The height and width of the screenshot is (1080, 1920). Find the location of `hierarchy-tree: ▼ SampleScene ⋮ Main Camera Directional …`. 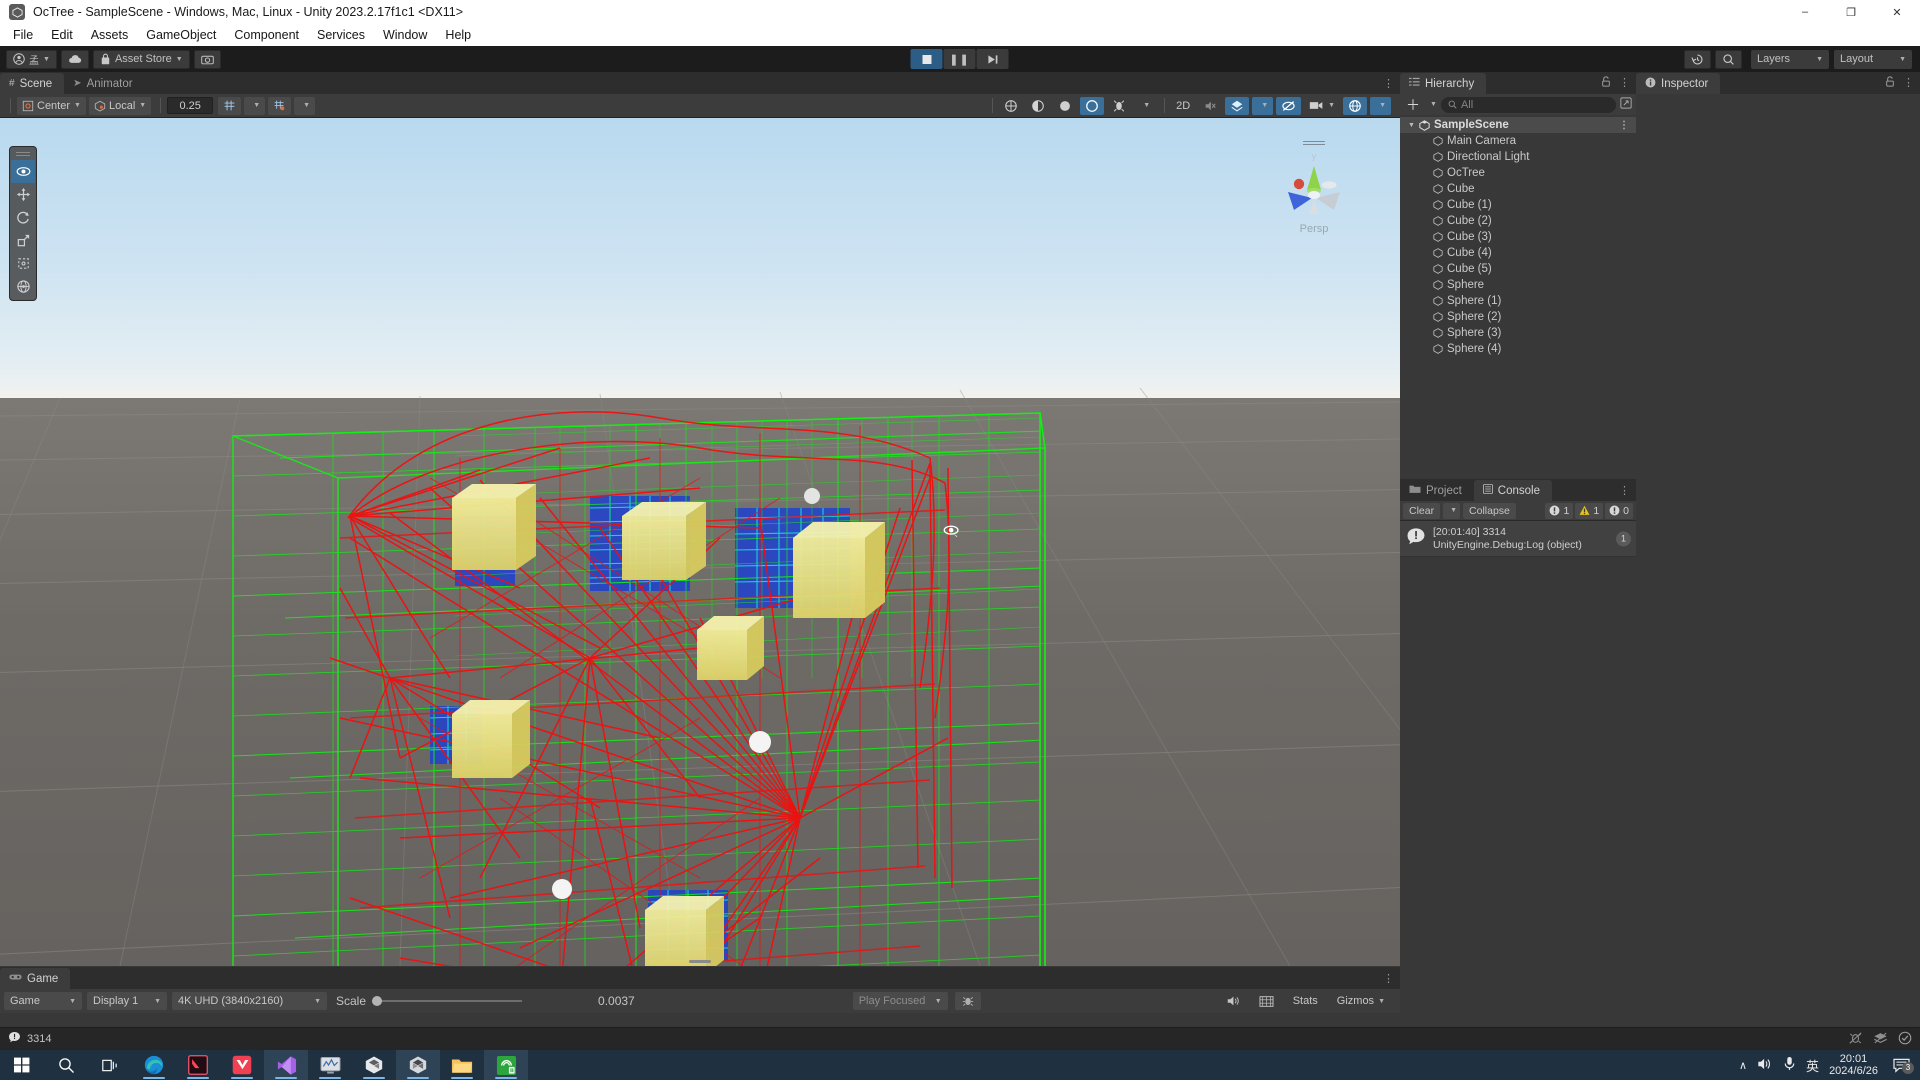

hierarchy-tree: ▼ SampleScene ⋮ Main Camera Directional … is located at coordinates (1518, 297).